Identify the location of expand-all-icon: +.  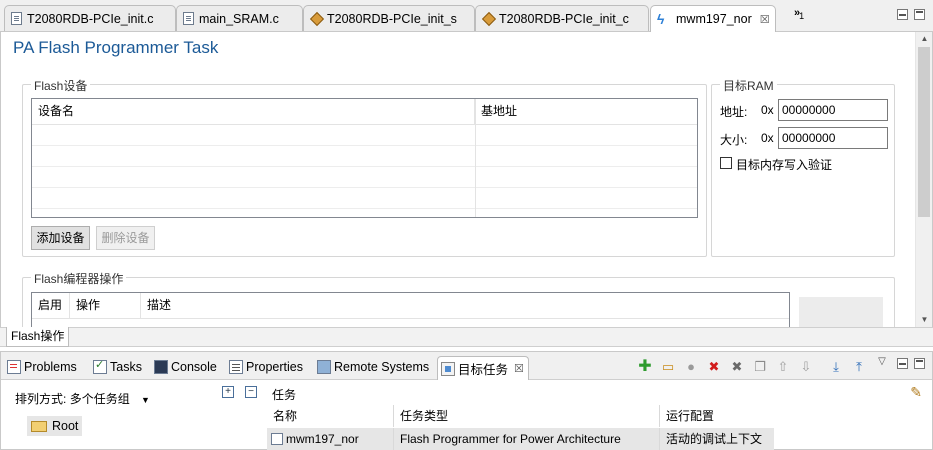
(228, 392).